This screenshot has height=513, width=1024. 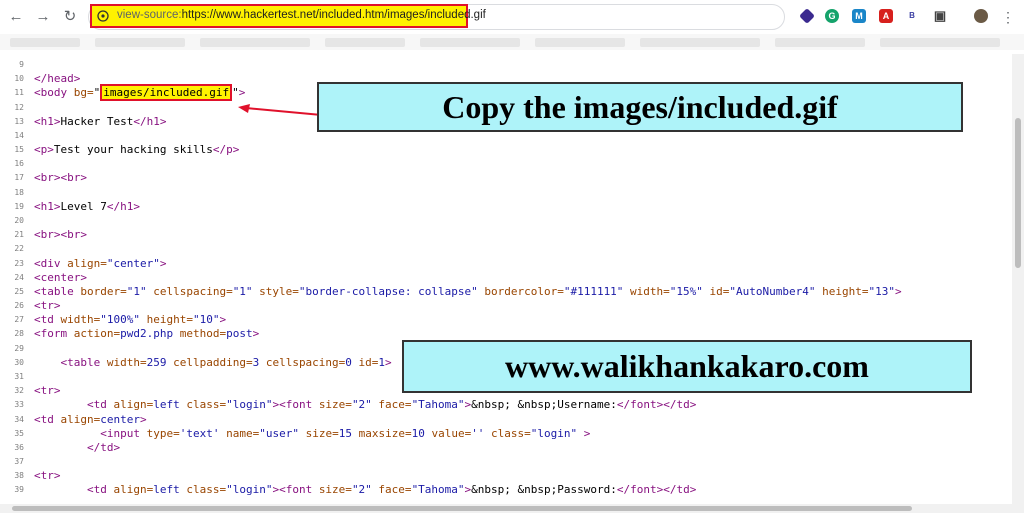 I want to click on line-number: 20, so click(x=19, y=220).